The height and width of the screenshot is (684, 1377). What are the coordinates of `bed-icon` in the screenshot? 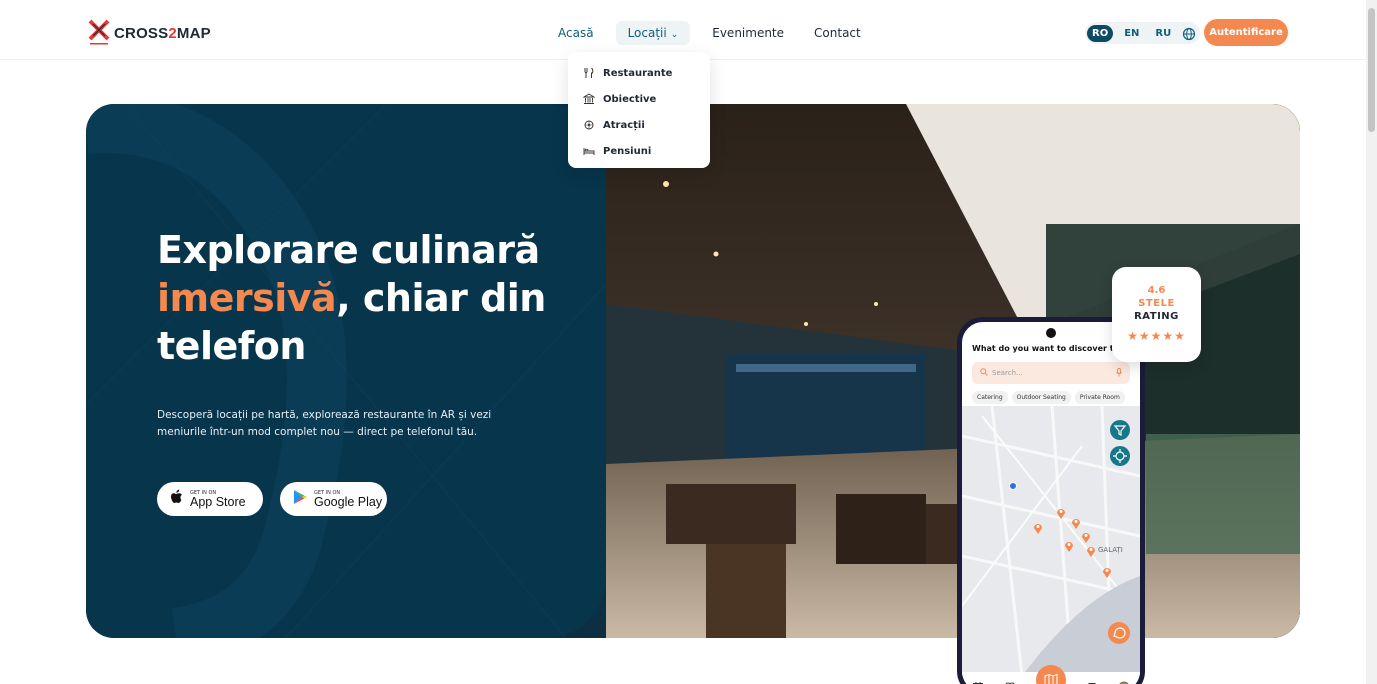 It's located at (589, 151).